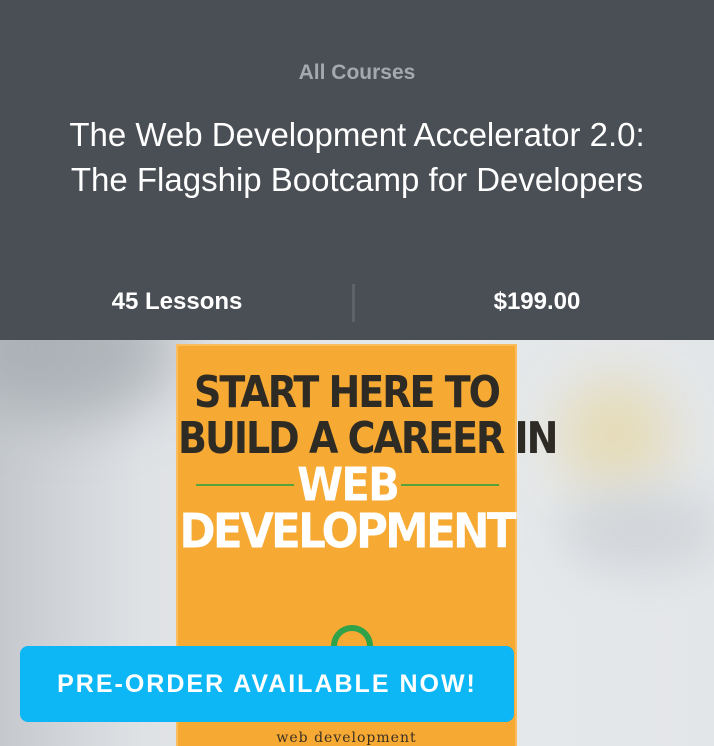 The image size is (714, 746). Describe the element at coordinates (357, 73) in the screenshot. I see `breadcrumb-all-courses: All Courses` at that location.